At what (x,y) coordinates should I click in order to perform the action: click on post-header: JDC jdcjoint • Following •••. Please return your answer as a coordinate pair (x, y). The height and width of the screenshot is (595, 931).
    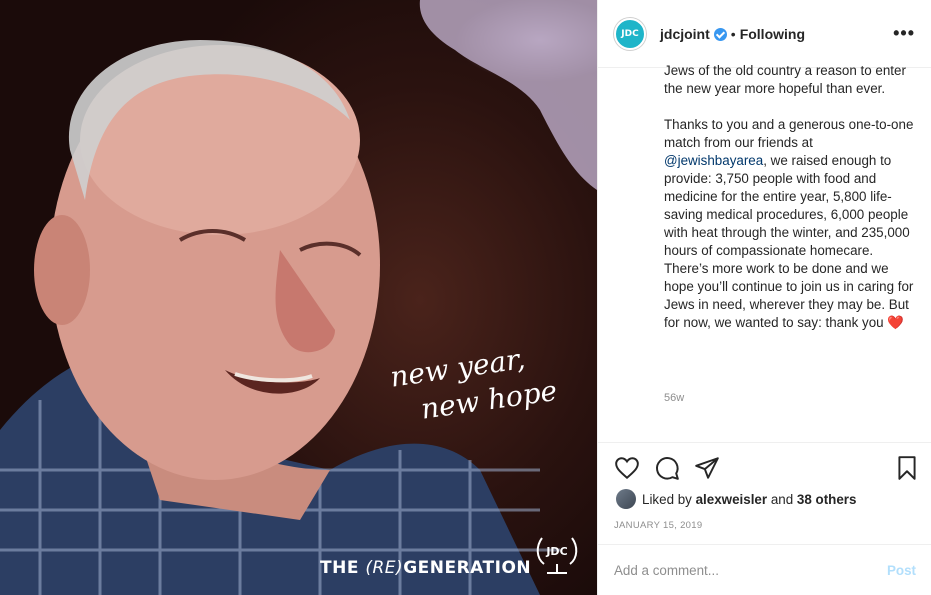
    Looking at the image, I should click on (764, 34).